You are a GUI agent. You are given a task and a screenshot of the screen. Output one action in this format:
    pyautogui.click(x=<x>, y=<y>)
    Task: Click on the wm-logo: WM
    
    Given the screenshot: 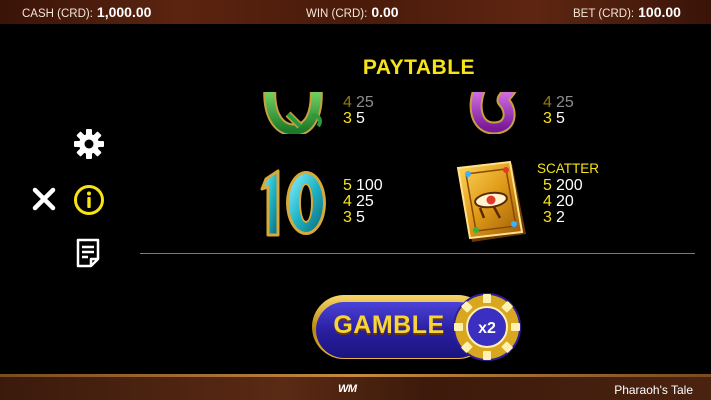 What is the action you would take?
    pyautogui.click(x=347, y=389)
    